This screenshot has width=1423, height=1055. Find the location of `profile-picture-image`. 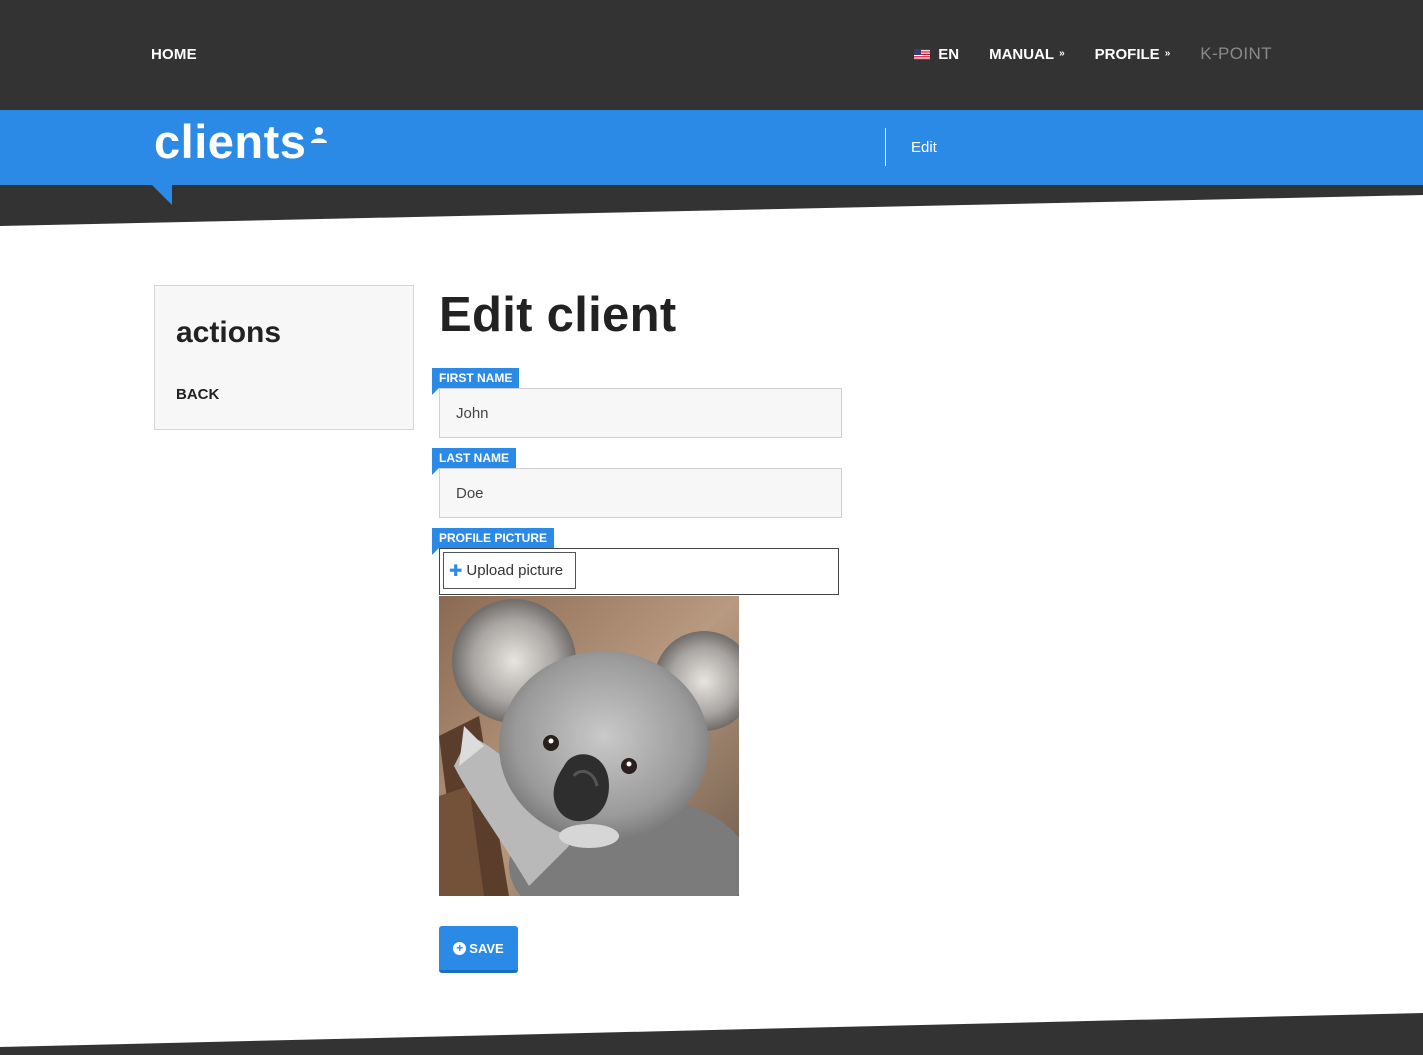

profile-picture-image is located at coordinates (589, 746).